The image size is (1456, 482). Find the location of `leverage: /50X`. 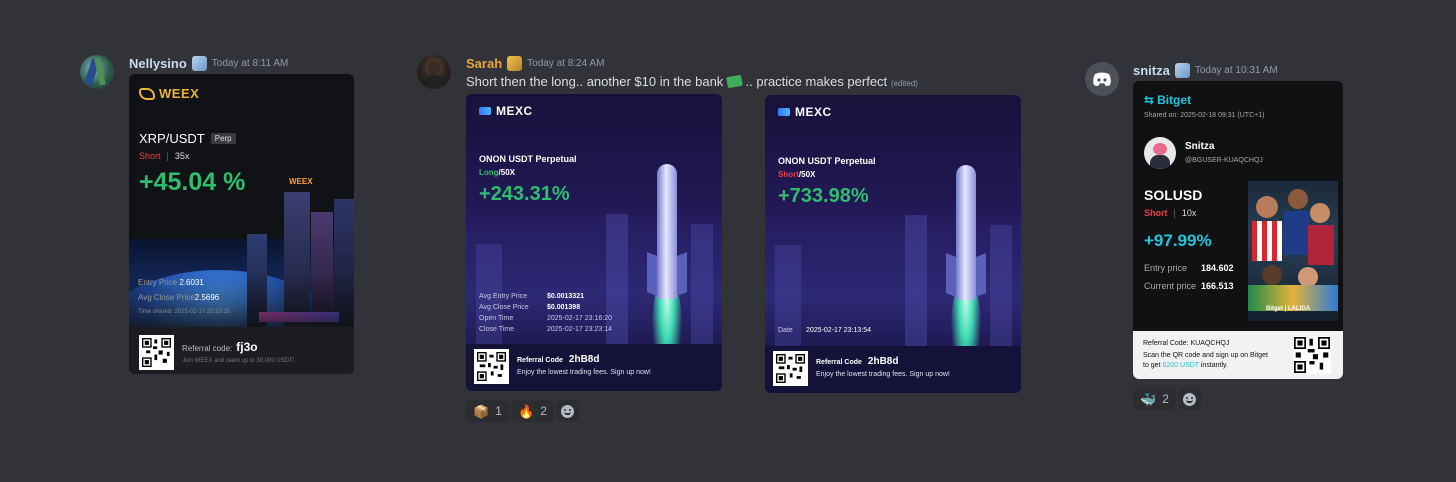

leverage: /50X is located at coordinates (507, 172).